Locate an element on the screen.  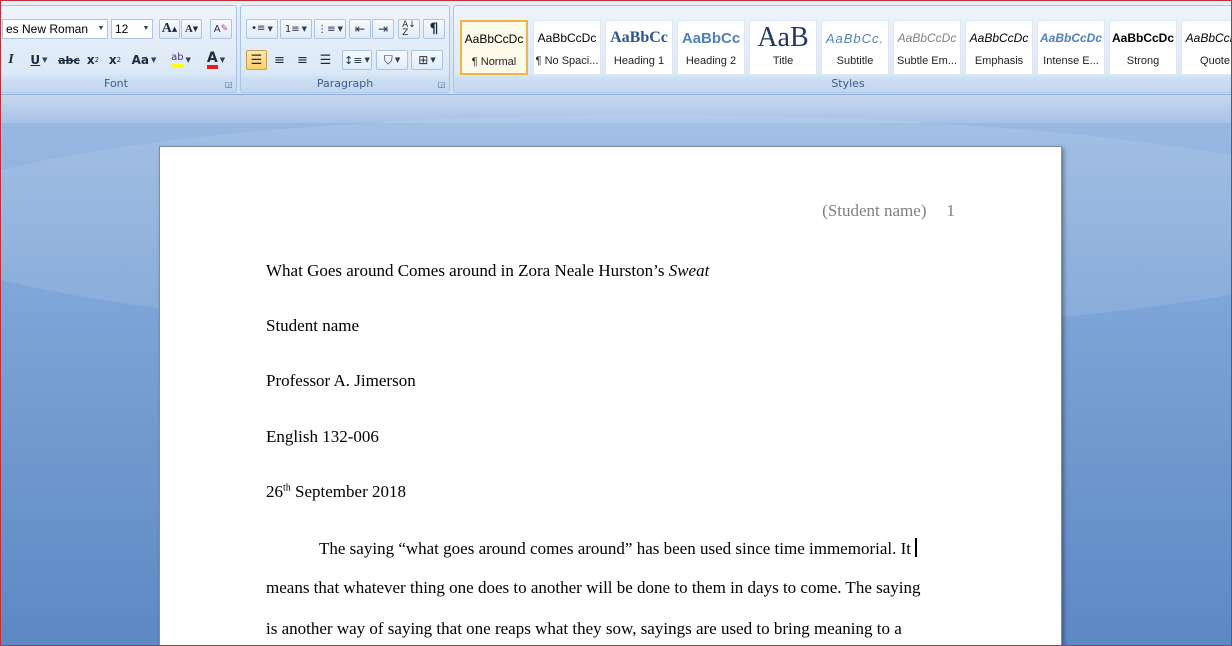
date-rest: September 2018 is located at coordinates (348, 491).